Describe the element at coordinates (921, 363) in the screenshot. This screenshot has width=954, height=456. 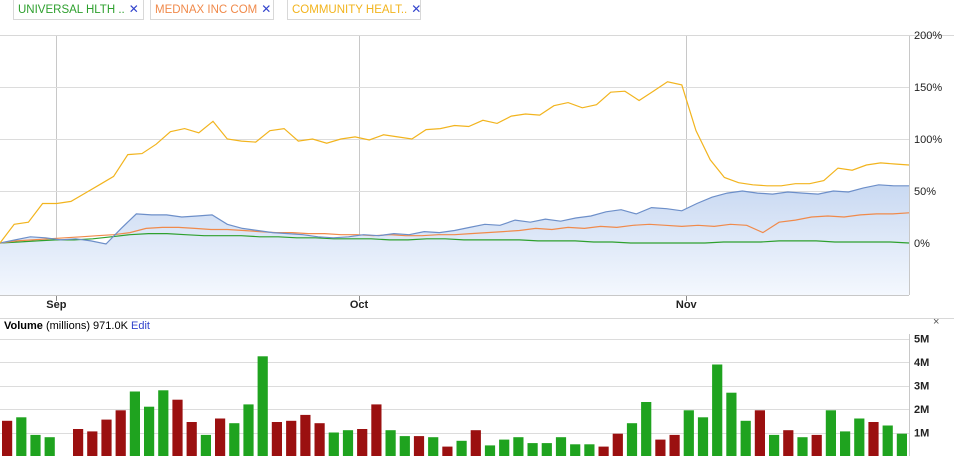
I see `volume-y-tick-label: 4M` at that location.